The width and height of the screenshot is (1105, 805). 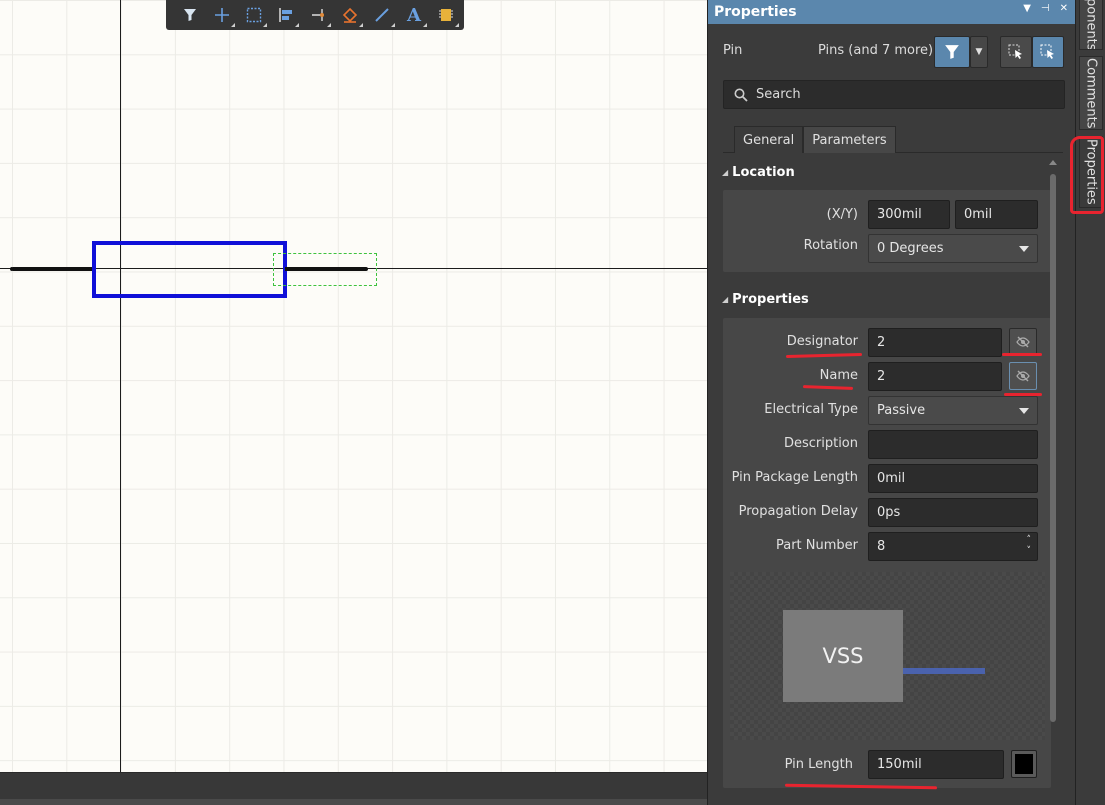 I want to click on designator-visibility-toggle, so click(x=1023, y=342).